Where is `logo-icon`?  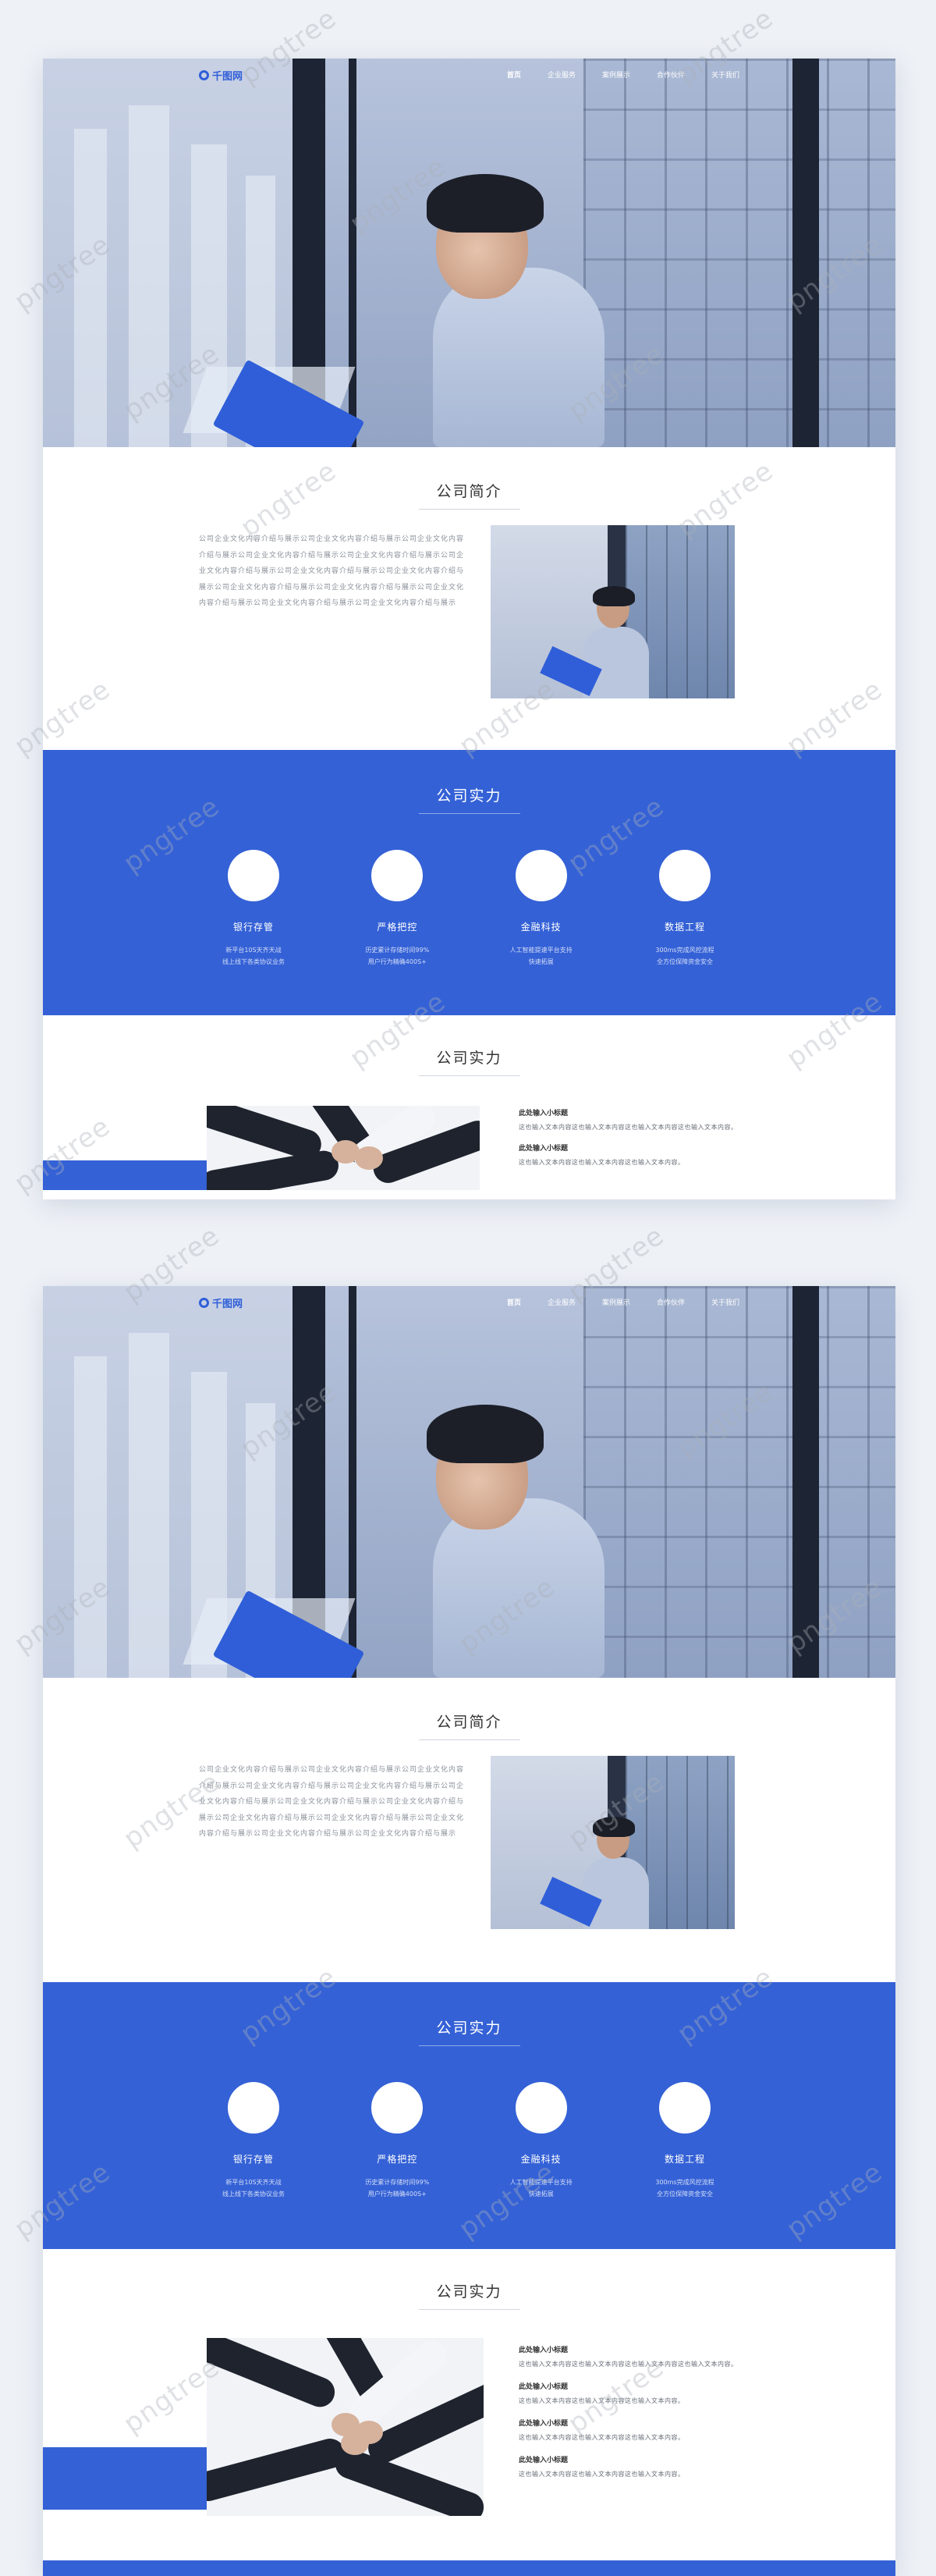
logo-icon is located at coordinates (204, 1303).